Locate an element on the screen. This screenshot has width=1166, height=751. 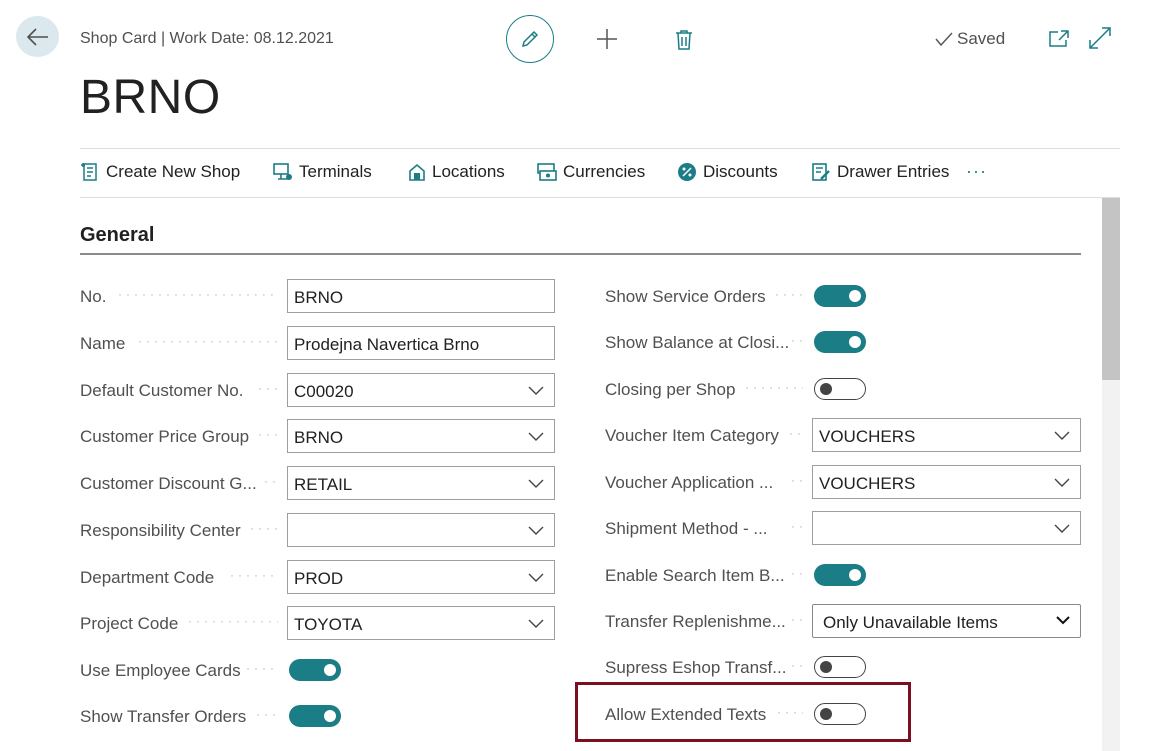
open-in-new-window-icon is located at coordinates (1059, 38).